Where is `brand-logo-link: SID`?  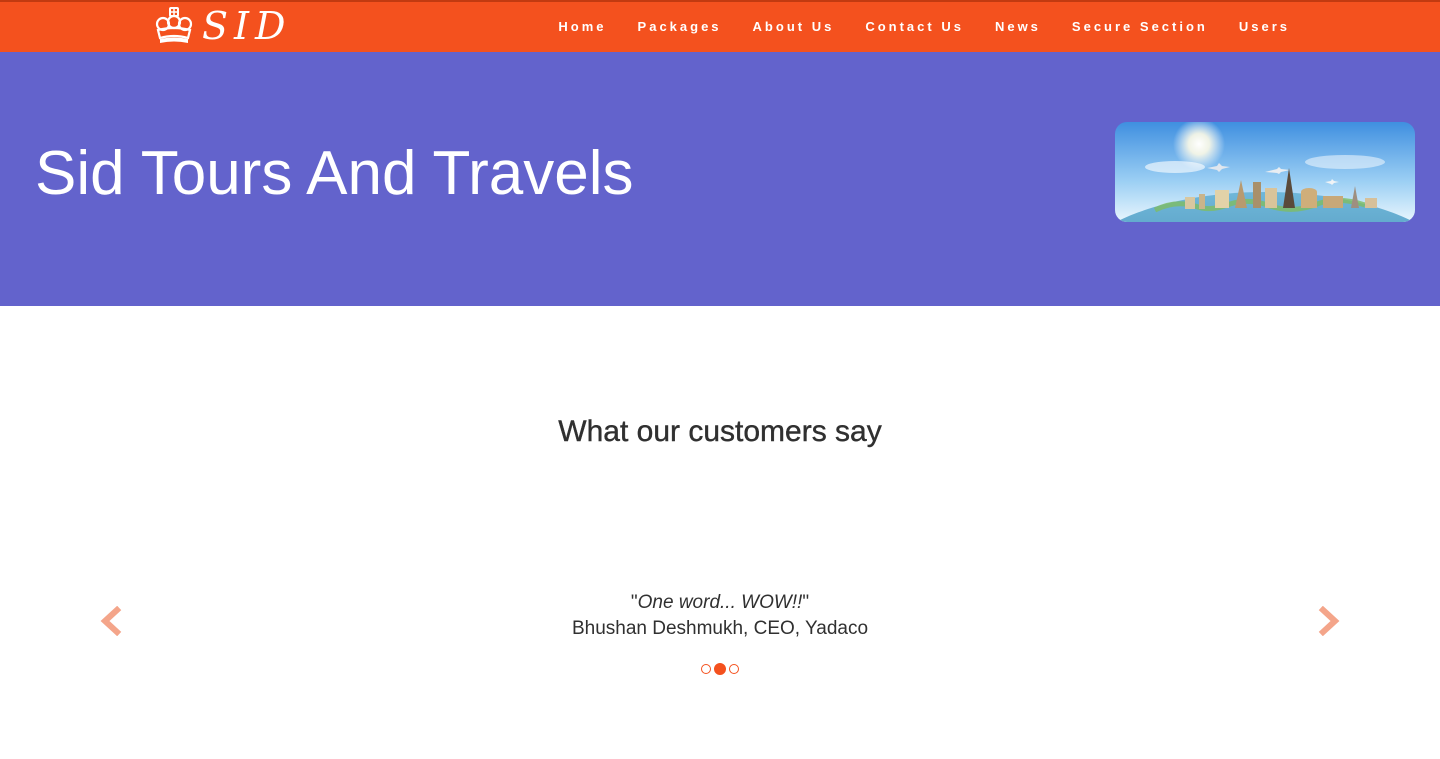
brand-logo-link: SID is located at coordinates (222, 26).